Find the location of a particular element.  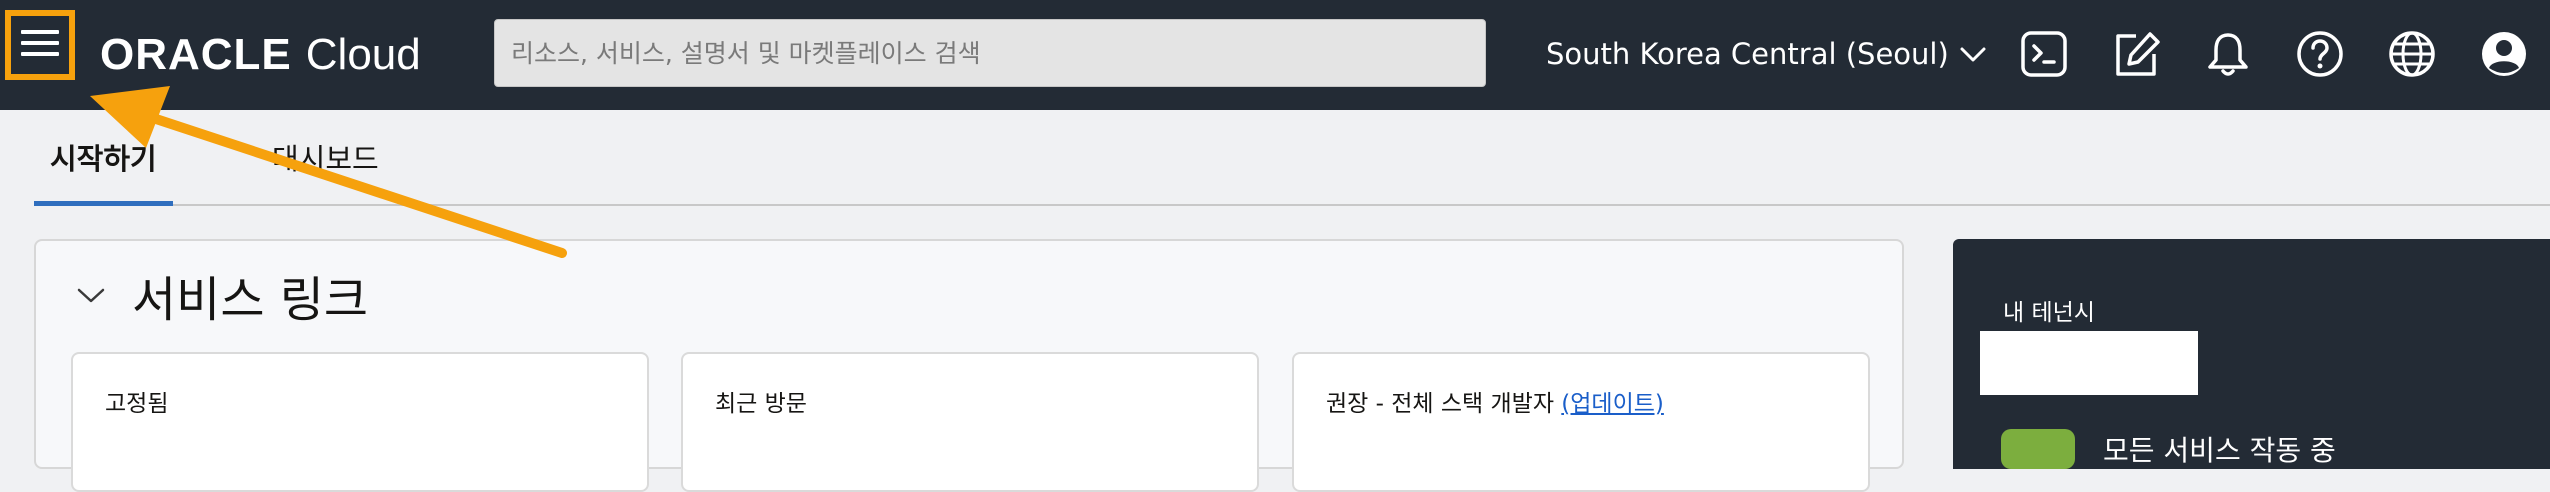

navigation-menu-button is located at coordinates (40, 45).